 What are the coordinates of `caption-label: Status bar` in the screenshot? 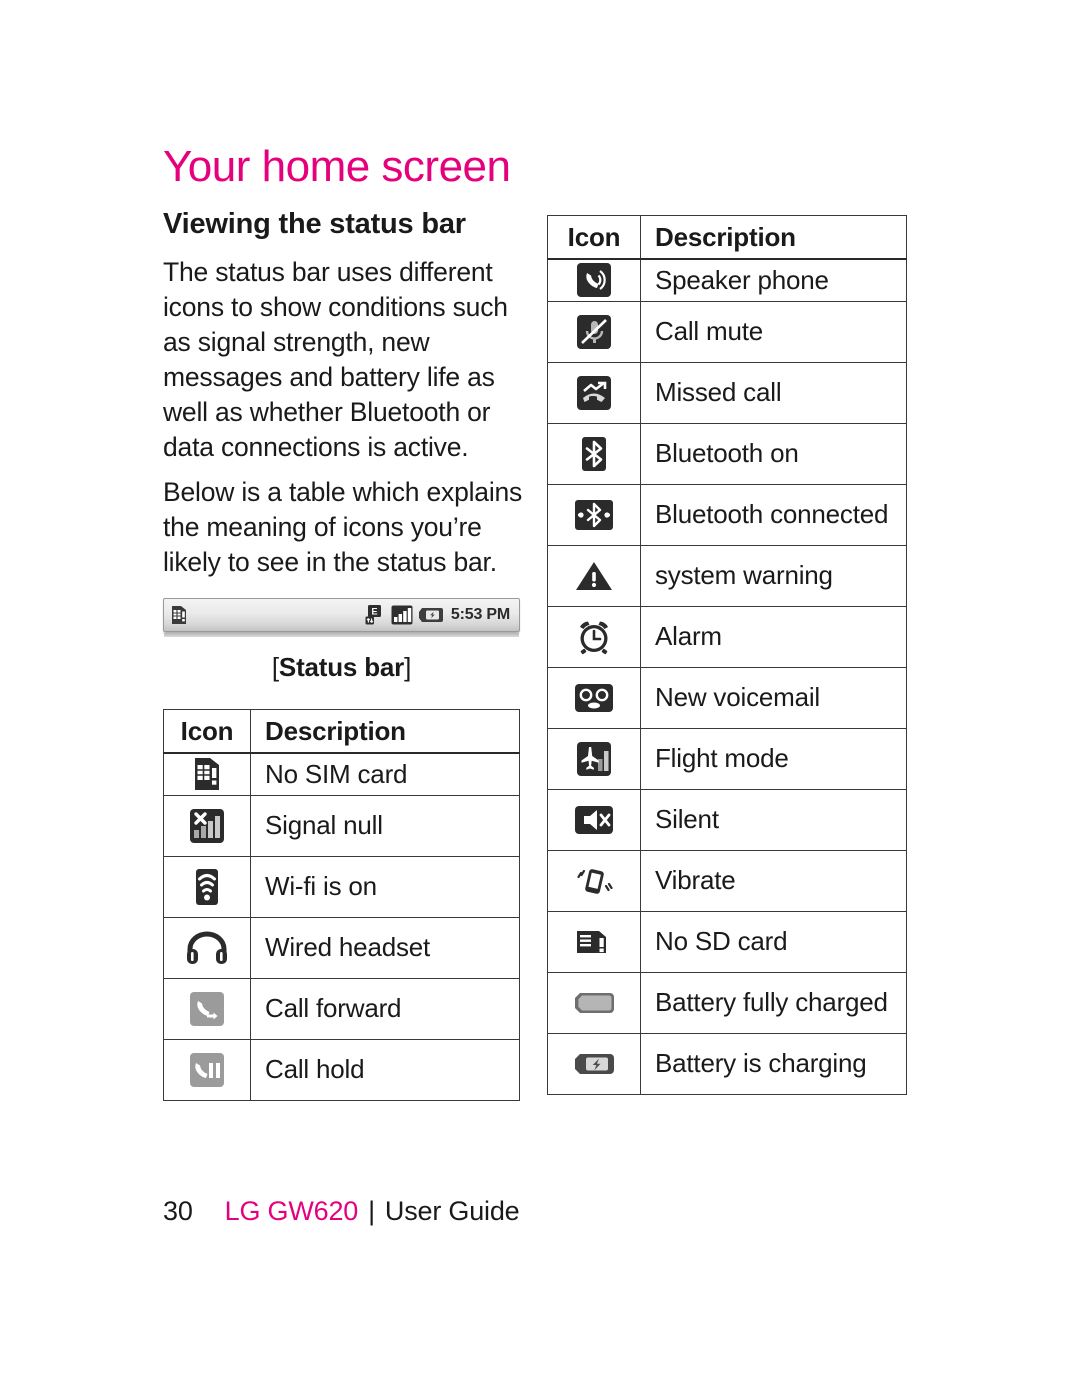 It's located at (341, 667).